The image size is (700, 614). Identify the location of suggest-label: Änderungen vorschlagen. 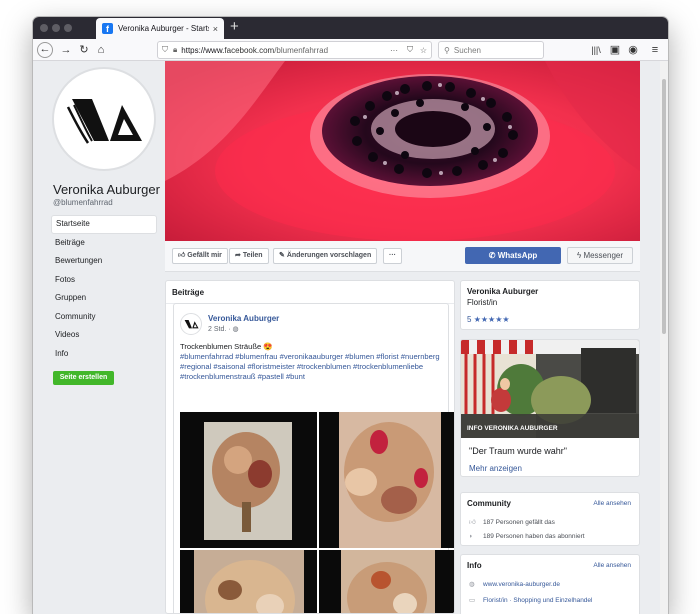
(329, 255).